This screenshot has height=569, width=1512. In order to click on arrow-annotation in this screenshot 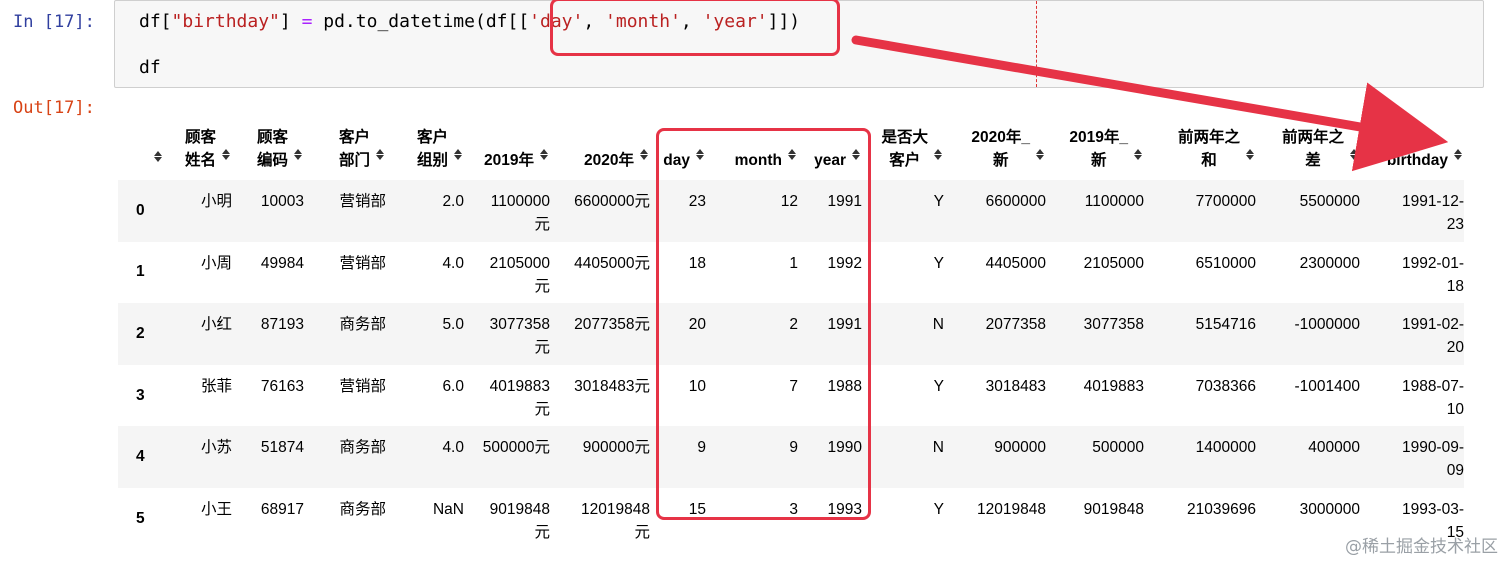, I will do `click(1150, 103)`.